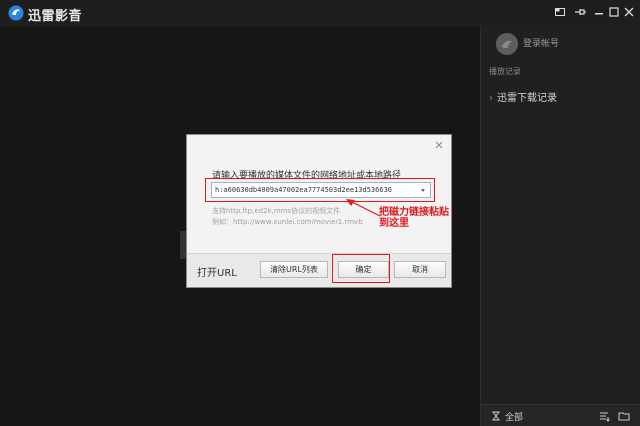 This screenshot has height=426, width=640. What do you see at coordinates (414, 218) in the screenshot?
I see `annotation-text: 把磁力链接粘贴到这里` at bounding box center [414, 218].